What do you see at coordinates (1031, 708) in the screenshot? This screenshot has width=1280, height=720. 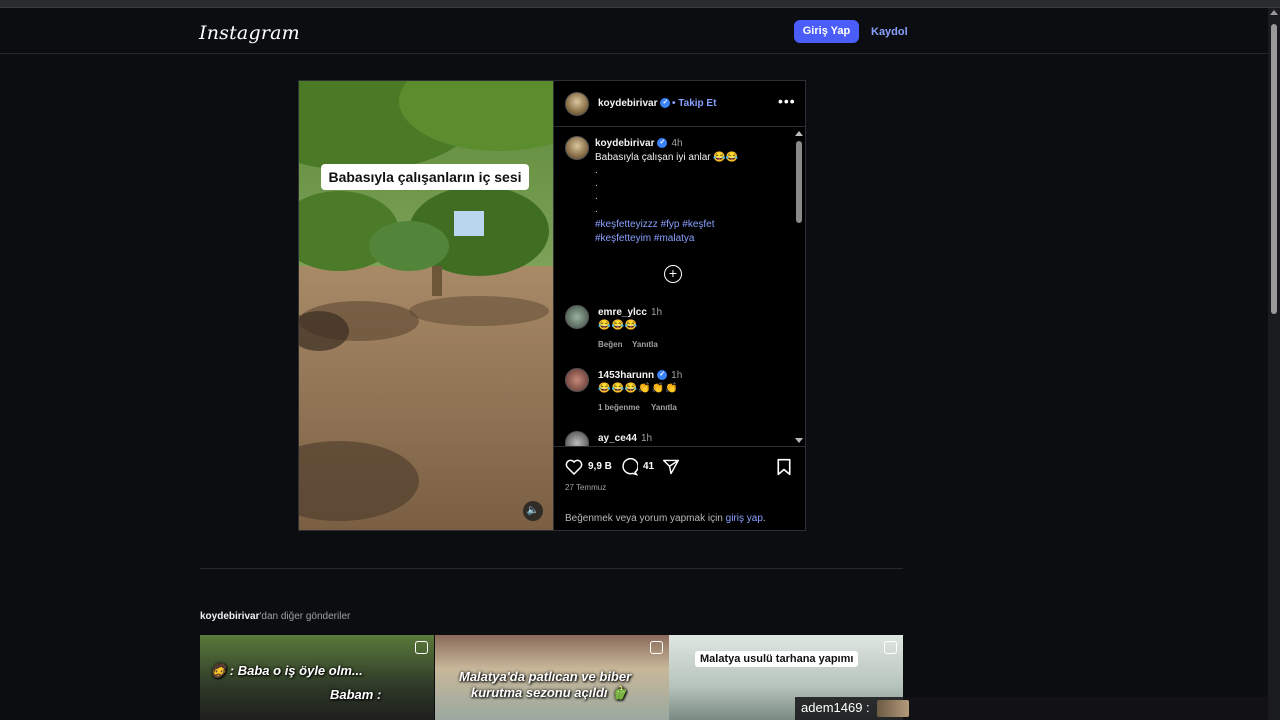 I see `stream-chat-overlay: adem1469 :` at bounding box center [1031, 708].